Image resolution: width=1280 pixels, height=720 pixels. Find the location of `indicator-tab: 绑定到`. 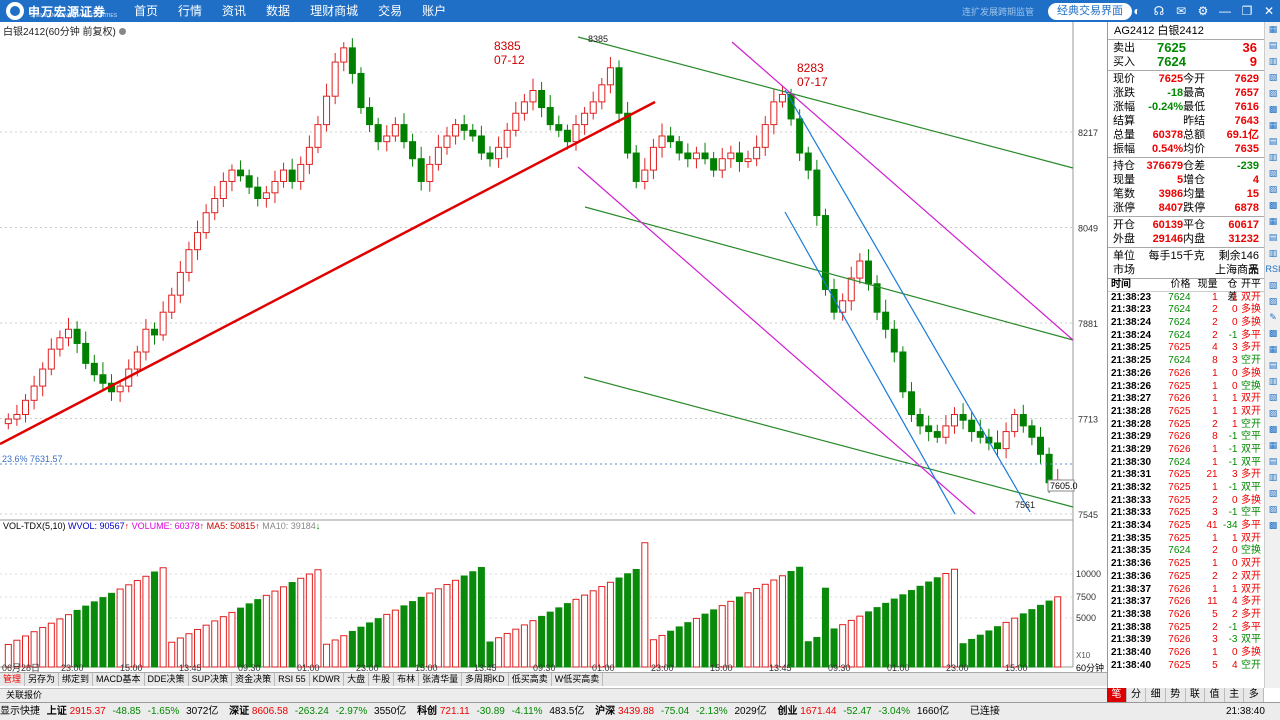

indicator-tab: 绑定到 is located at coordinates (76, 679).